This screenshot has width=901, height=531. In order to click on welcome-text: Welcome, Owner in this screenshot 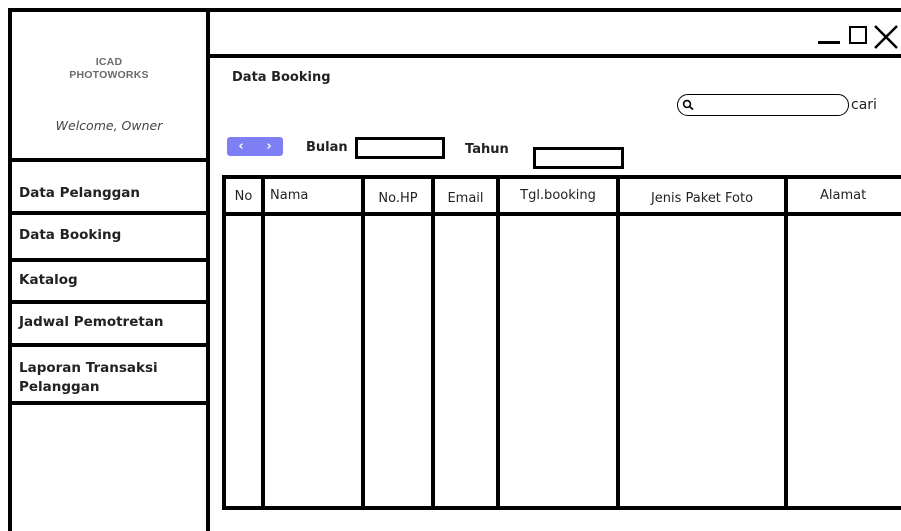, I will do `click(109, 125)`.